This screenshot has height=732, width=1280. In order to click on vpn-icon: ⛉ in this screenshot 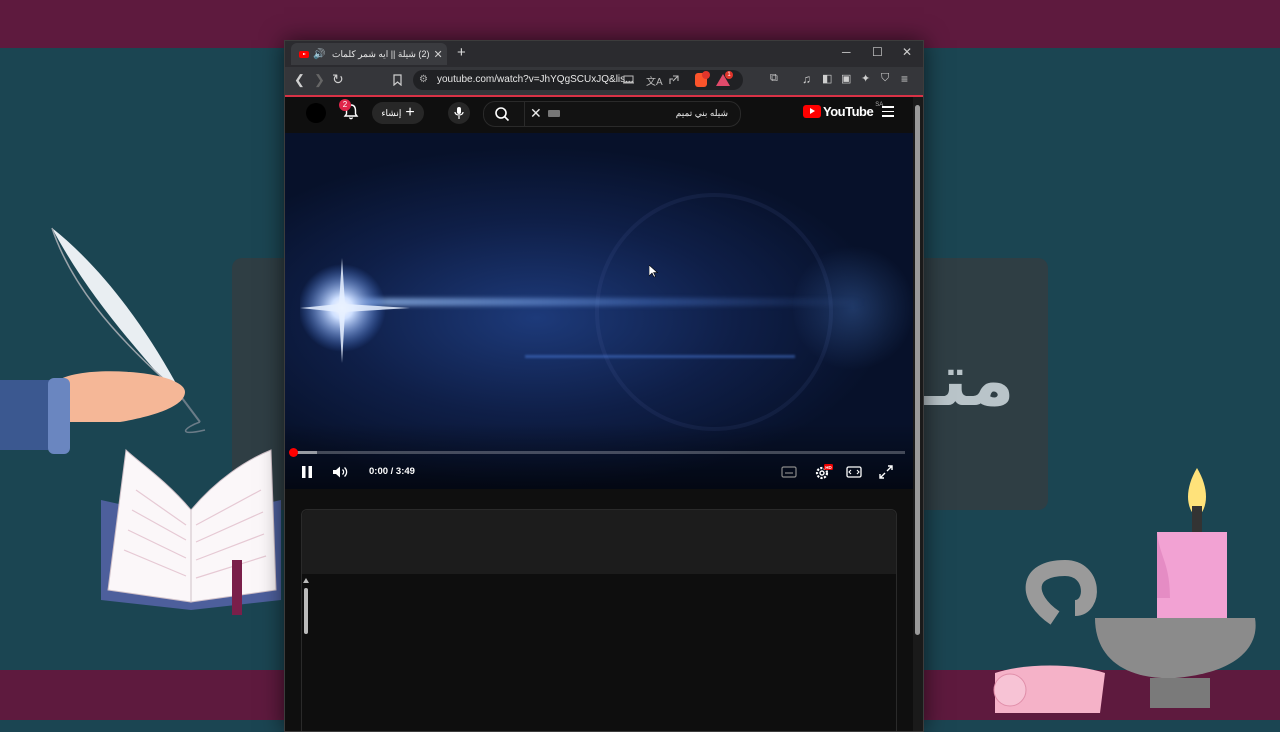, I will do `click(885, 78)`.